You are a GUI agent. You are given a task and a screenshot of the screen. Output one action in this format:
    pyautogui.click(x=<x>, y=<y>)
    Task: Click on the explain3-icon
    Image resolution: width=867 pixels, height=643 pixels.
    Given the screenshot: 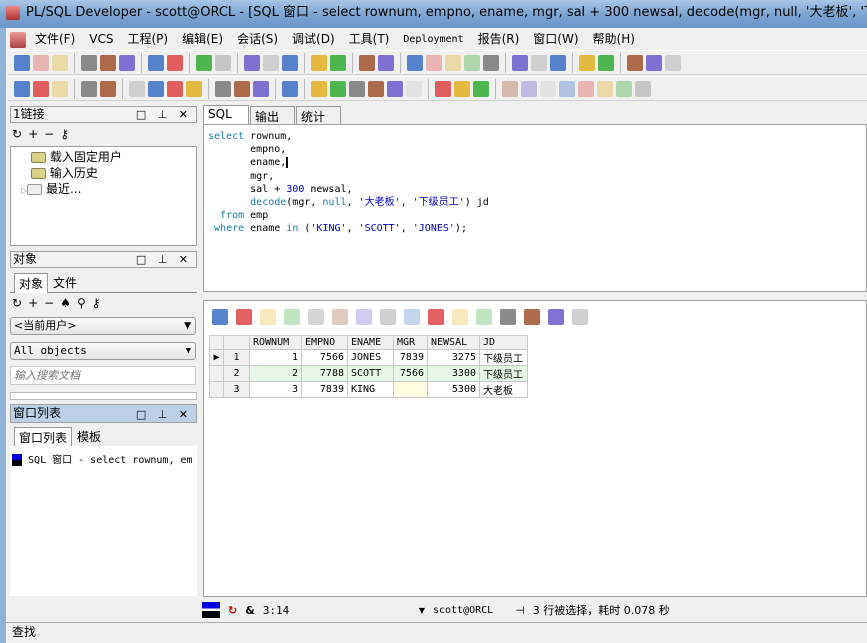 What is the action you would take?
    pyautogui.click(x=558, y=62)
    